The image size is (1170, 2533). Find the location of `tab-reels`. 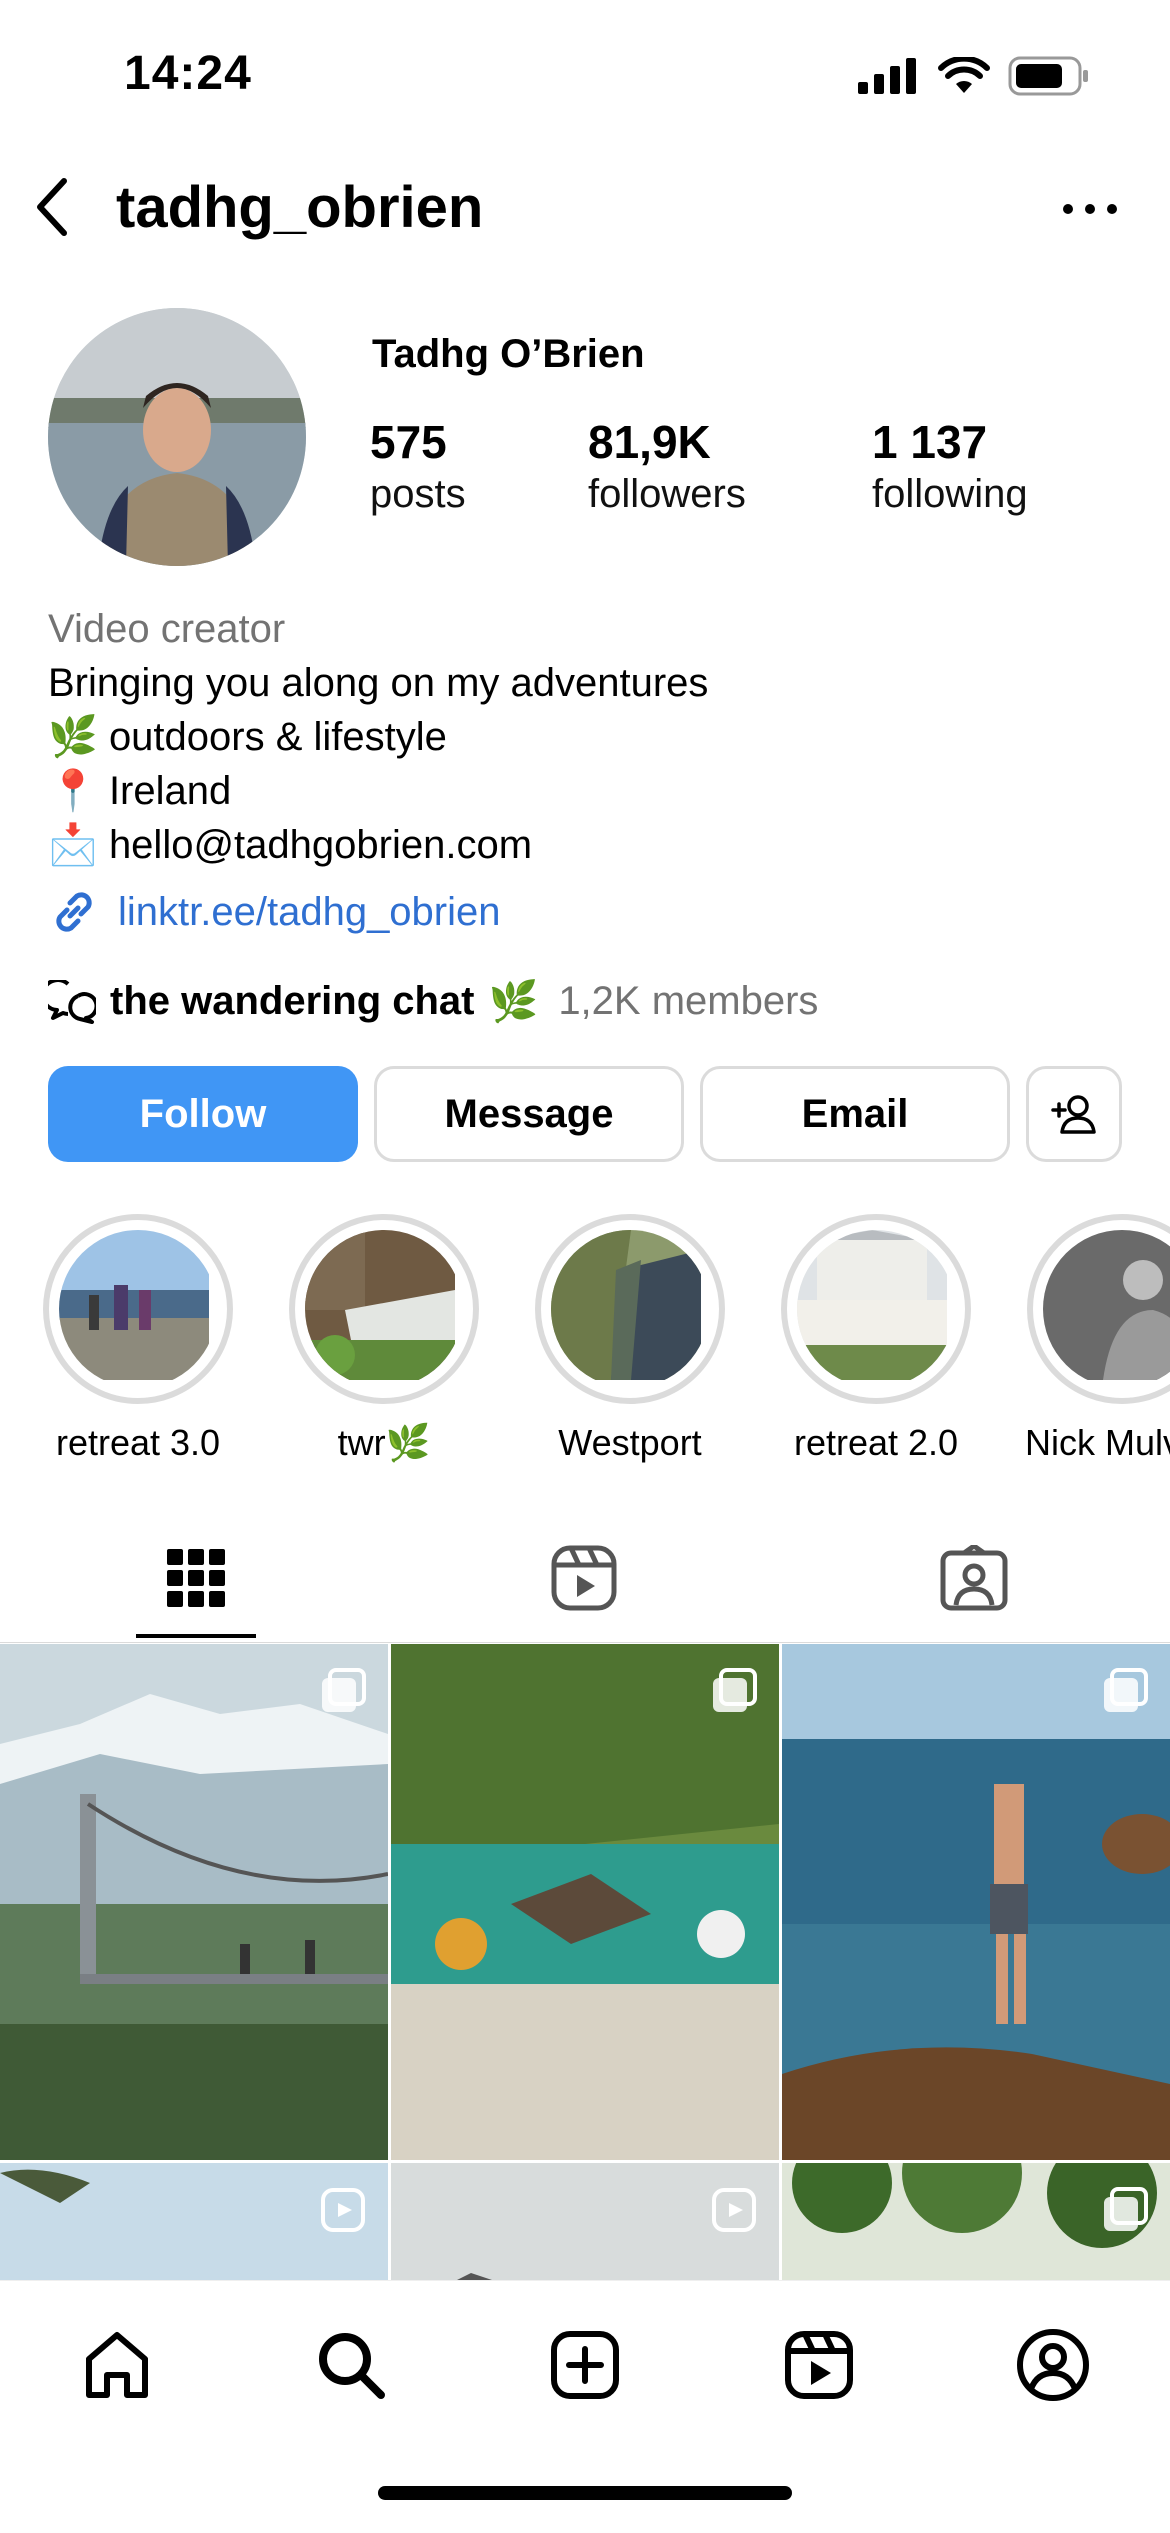

tab-reels is located at coordinates (584, 1578).